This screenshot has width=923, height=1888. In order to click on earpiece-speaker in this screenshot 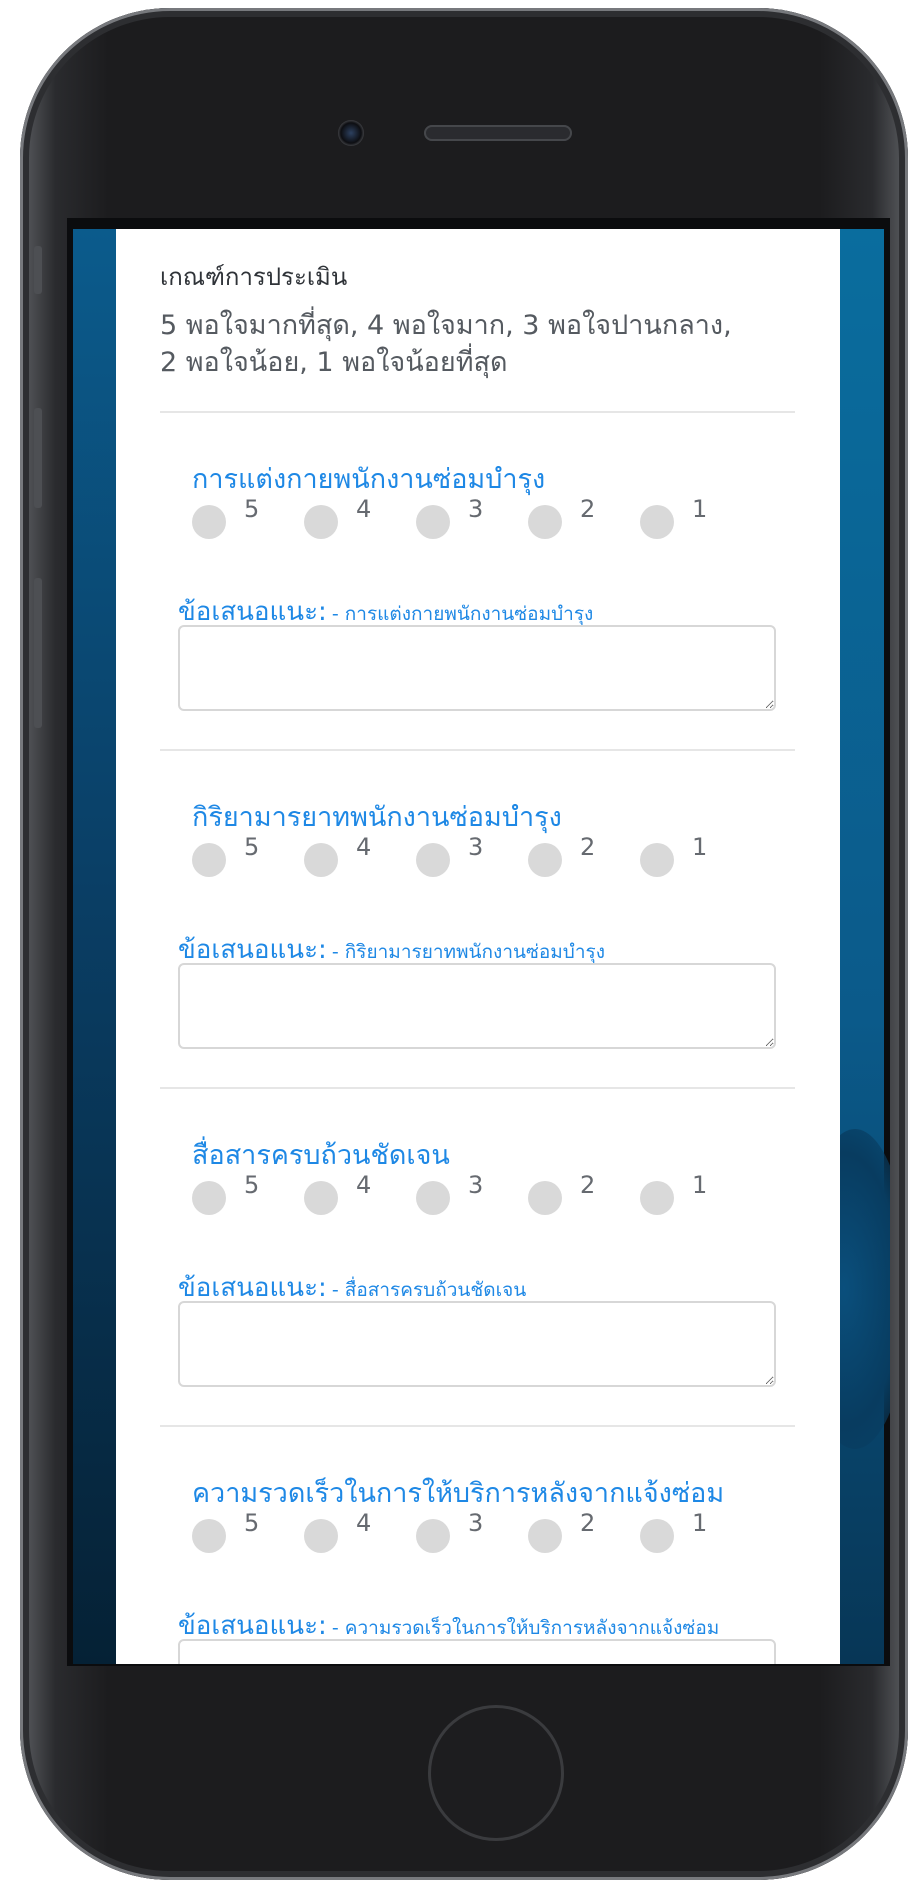, I will do `click(498, 133)`.